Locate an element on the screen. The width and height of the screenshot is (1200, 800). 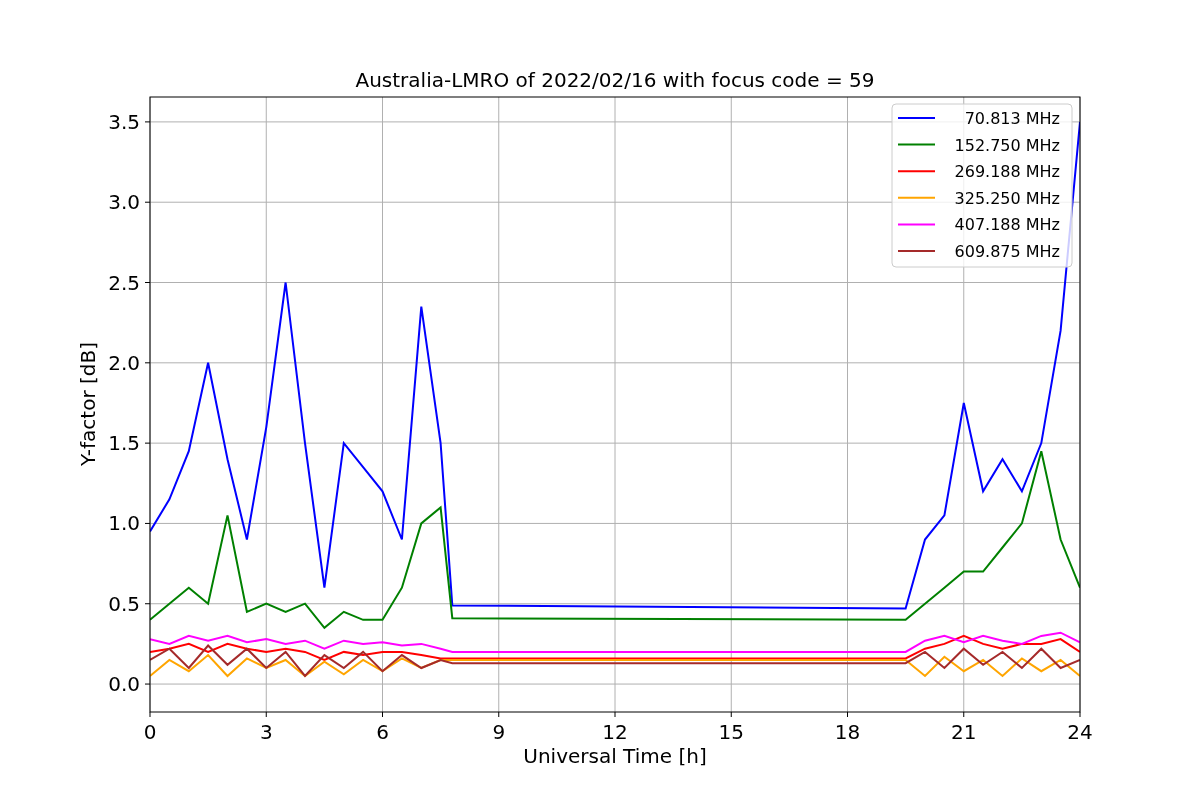
x-tick-label: 21 is located at coordinates (964, 732).